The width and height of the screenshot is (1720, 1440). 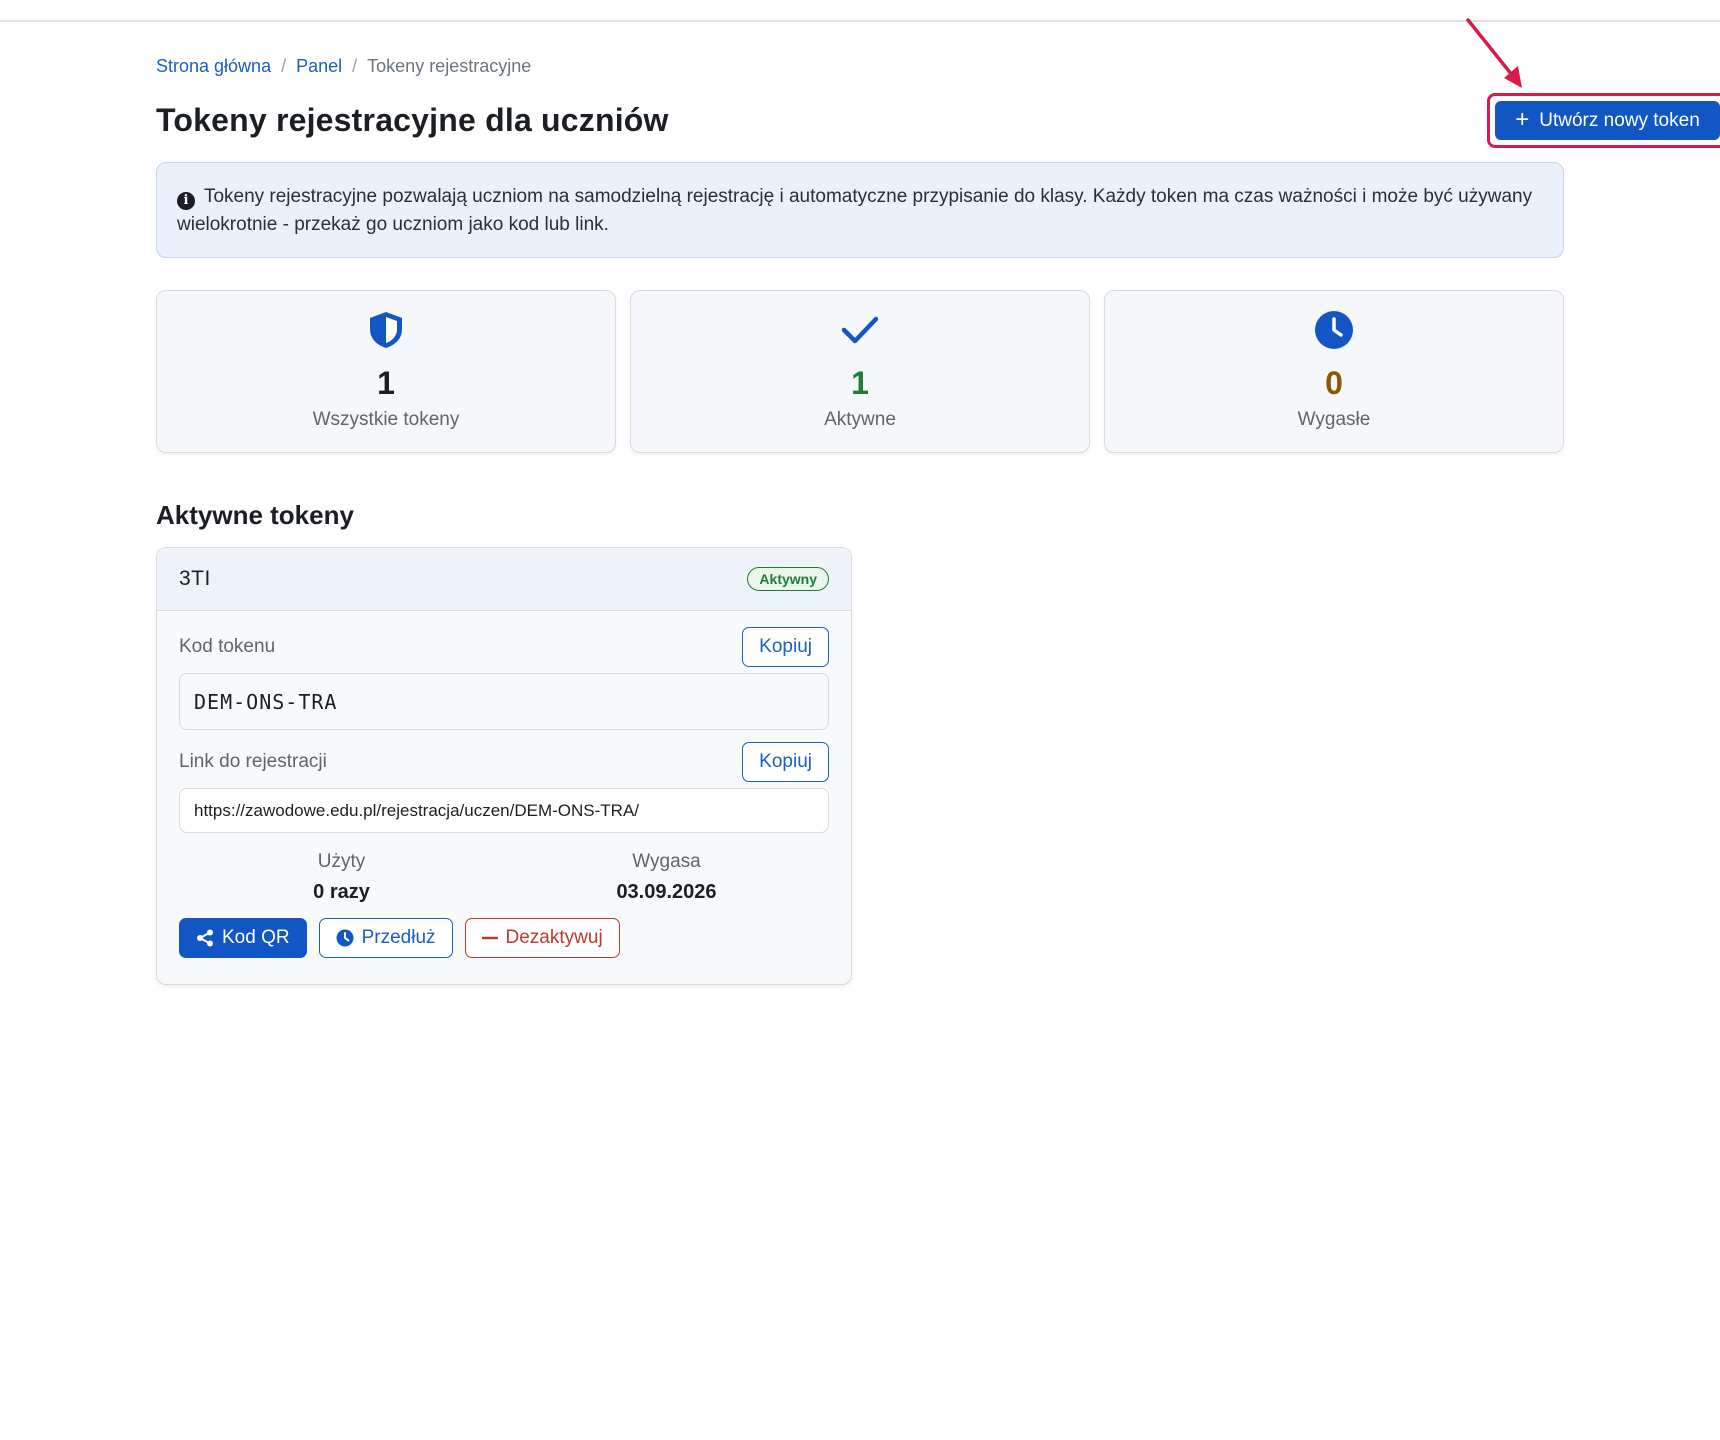 I want to click on qr-code-button: Kod QR, so click(x=243, y=938).